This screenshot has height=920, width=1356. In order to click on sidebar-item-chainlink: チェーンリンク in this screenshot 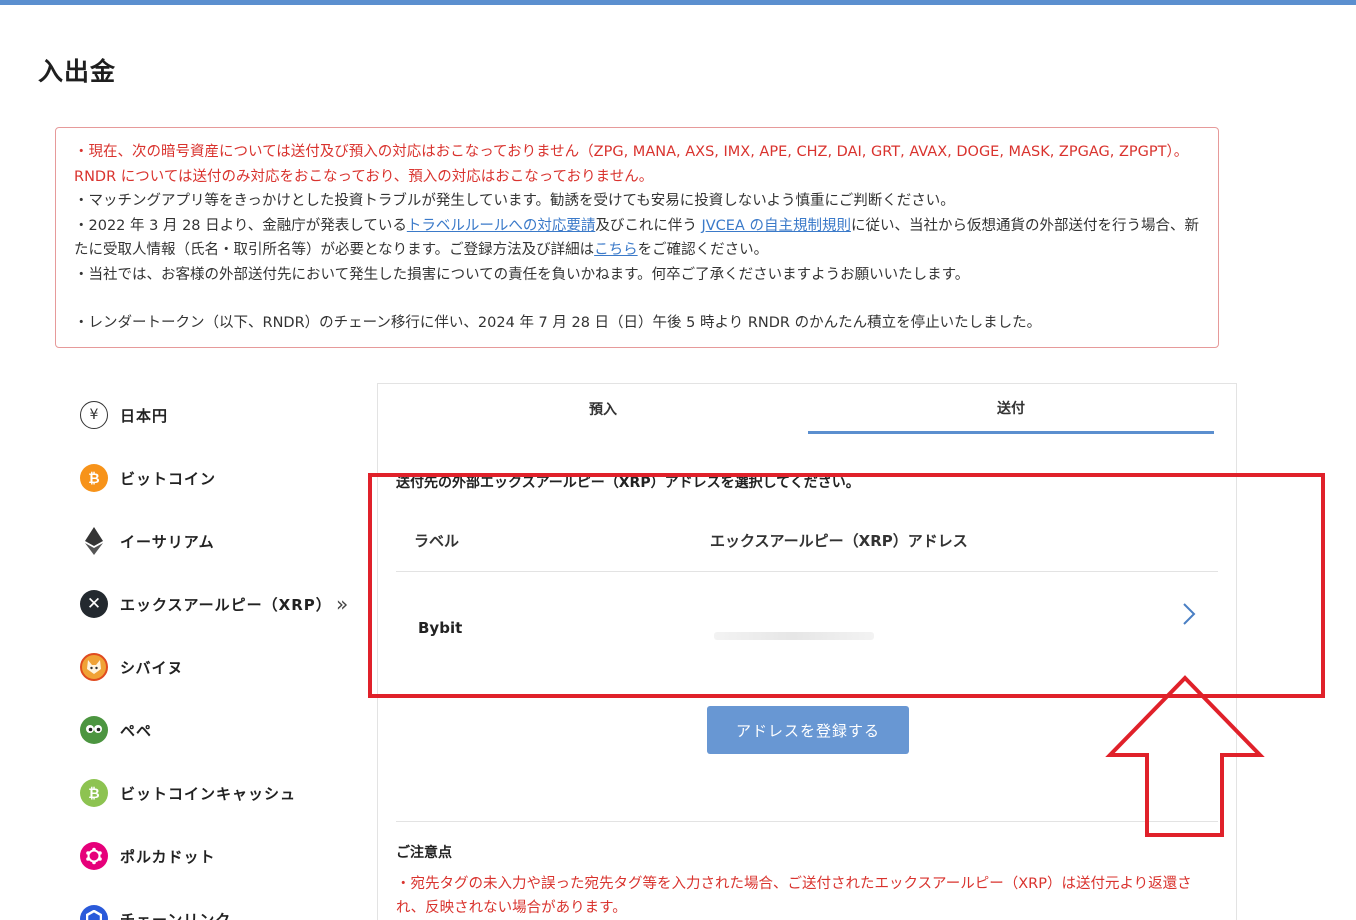, I will do `click(221, 909)`.